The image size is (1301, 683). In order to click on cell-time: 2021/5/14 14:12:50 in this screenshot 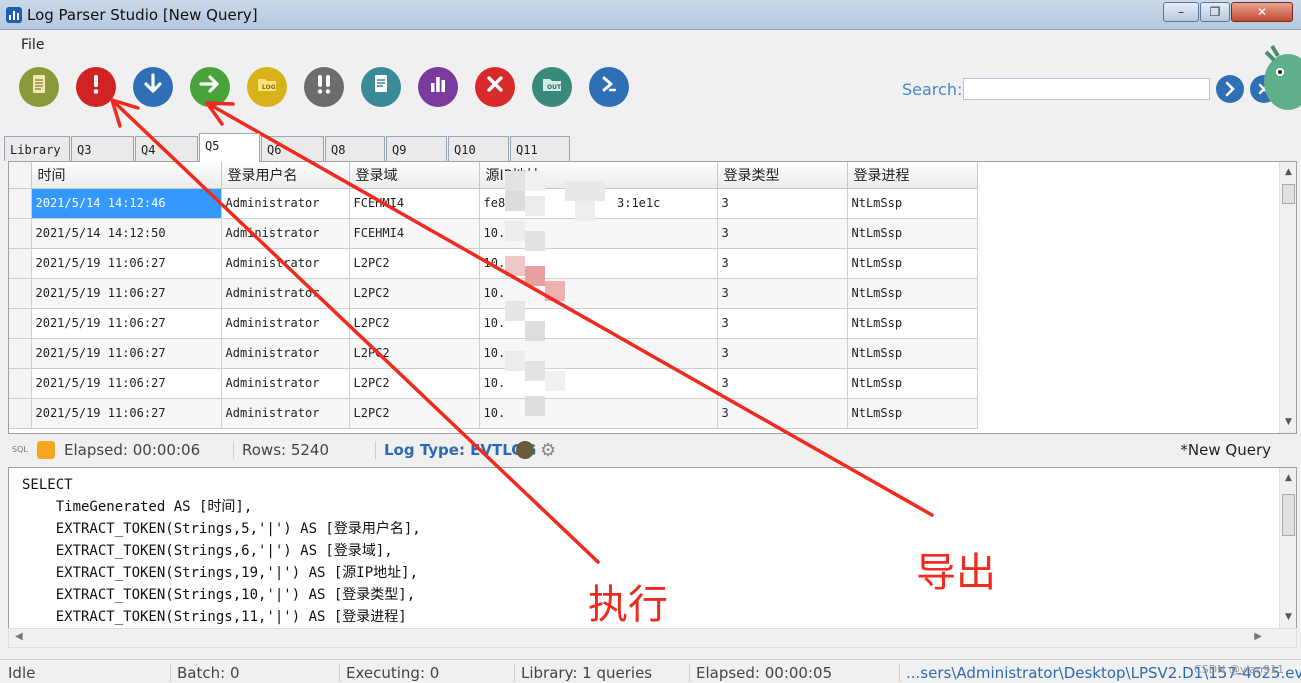, I will do `click(126, 233)`.